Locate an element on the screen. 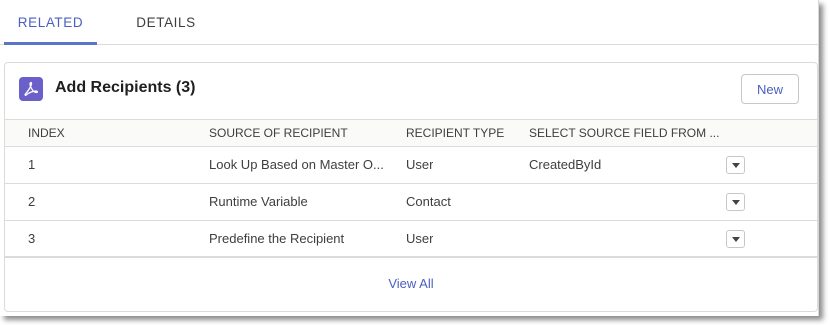  new-button: New is located at coordinates (770, 89).